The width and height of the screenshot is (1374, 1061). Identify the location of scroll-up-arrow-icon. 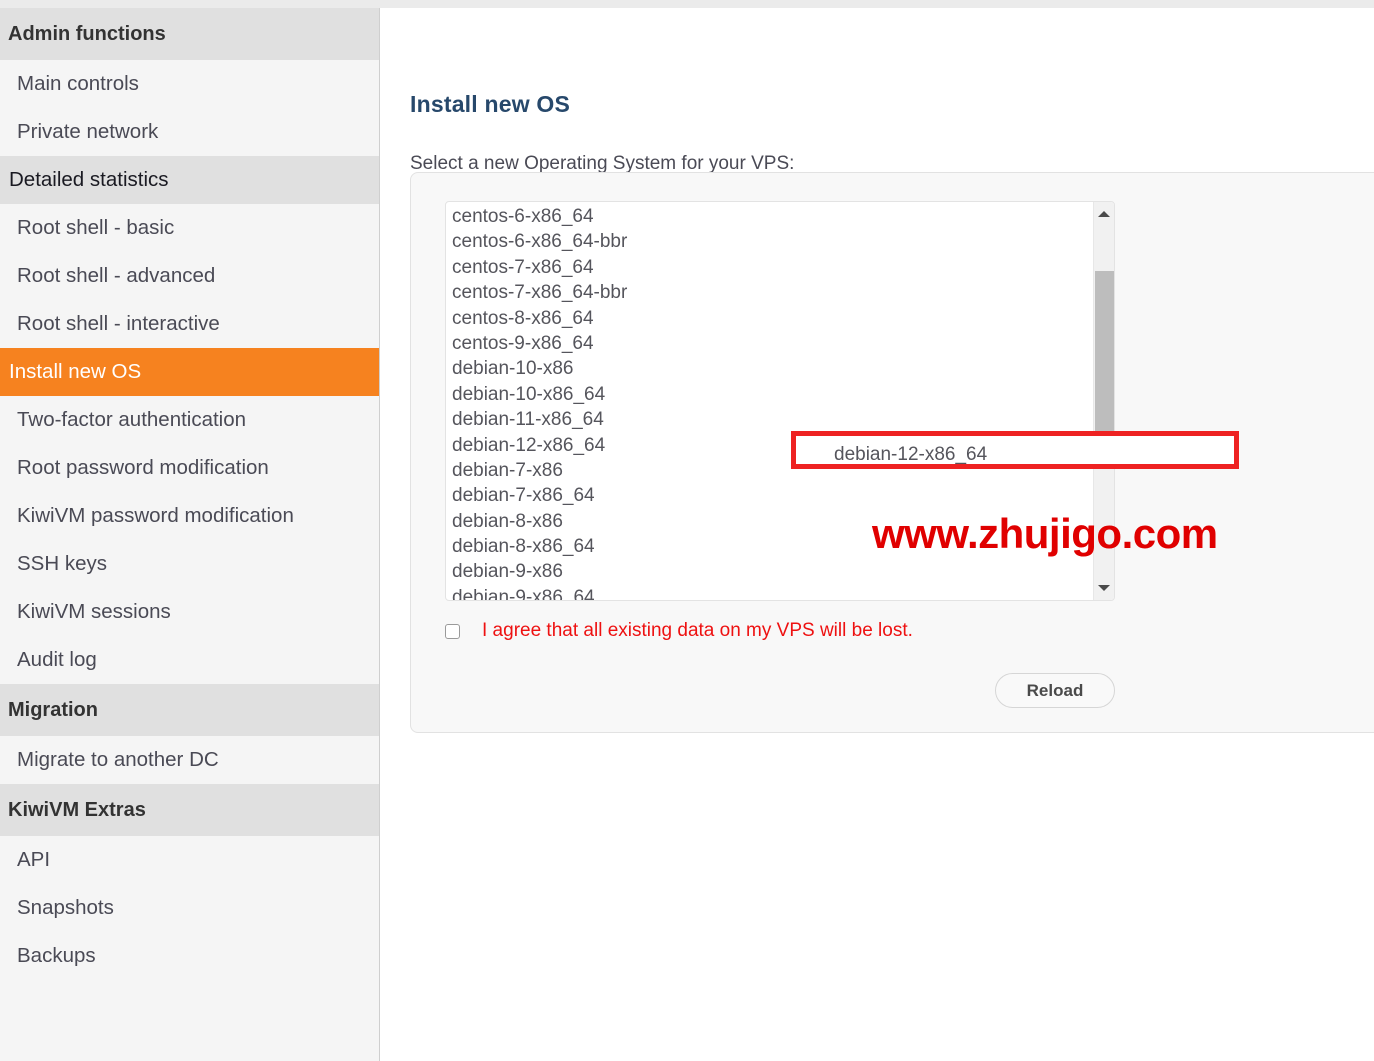
(1104, 214).